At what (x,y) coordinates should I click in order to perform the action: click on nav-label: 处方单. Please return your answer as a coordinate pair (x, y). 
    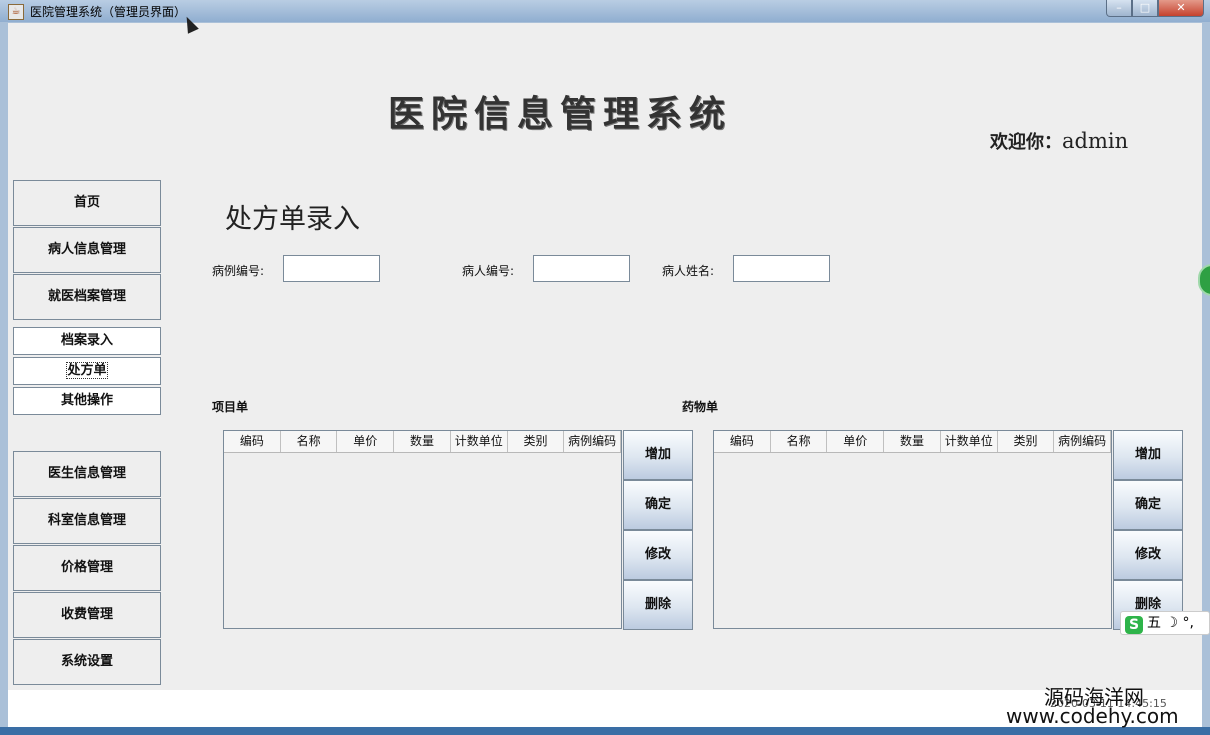
    Looking at the image, I should click on (87, 370).